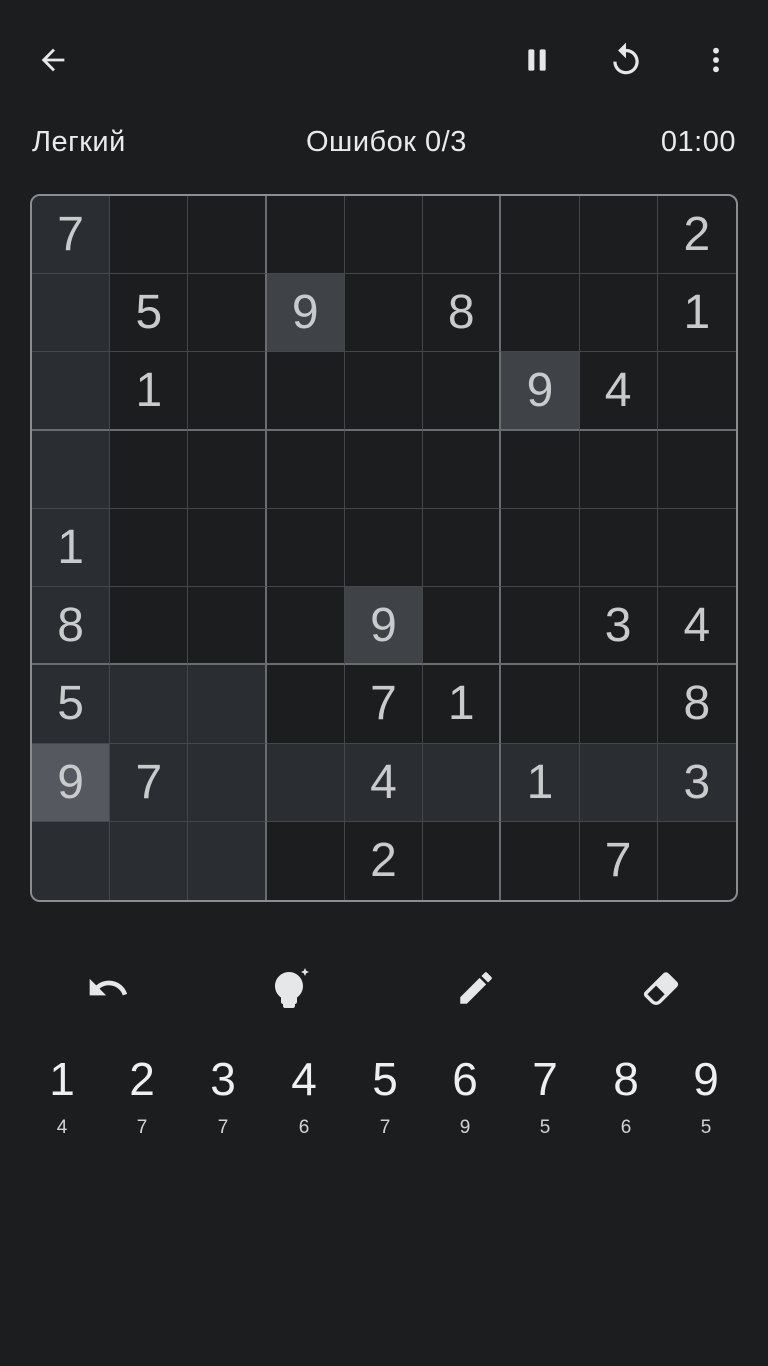 Image resolution: width=768 pixels, height=1366 pixels. Describe the element at coordinates (540, 782) in the screenshot. I see `cell-r8c7: 1` at that location.